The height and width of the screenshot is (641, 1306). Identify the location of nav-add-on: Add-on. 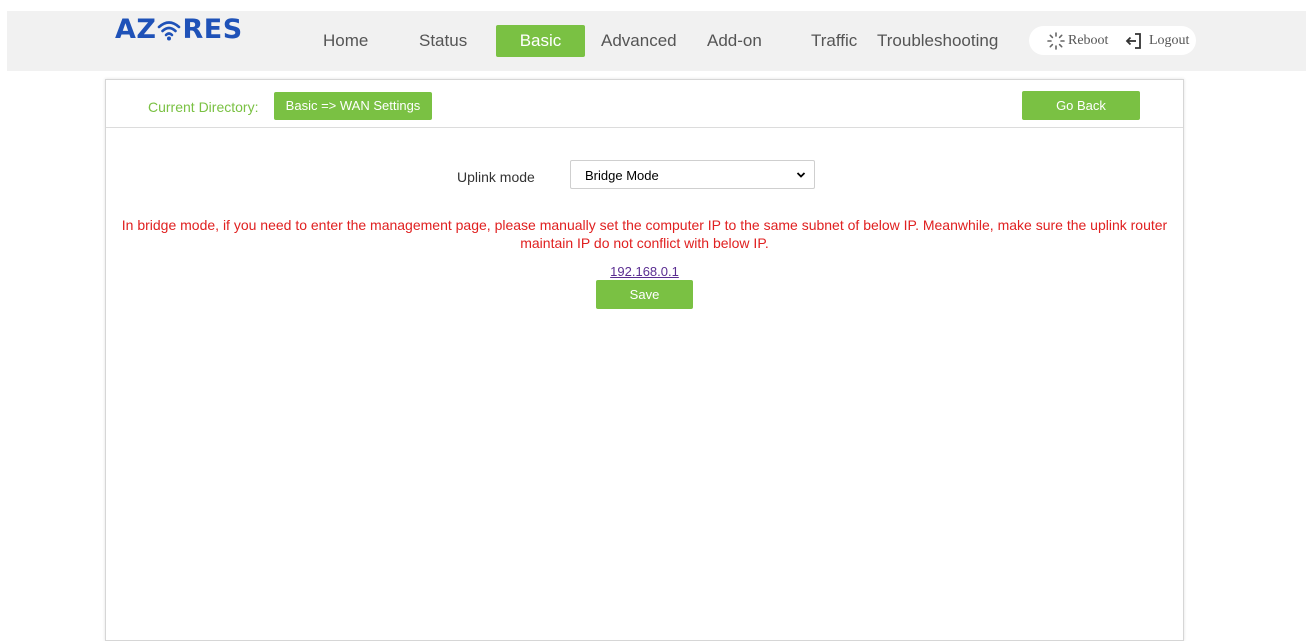
(734, 41).